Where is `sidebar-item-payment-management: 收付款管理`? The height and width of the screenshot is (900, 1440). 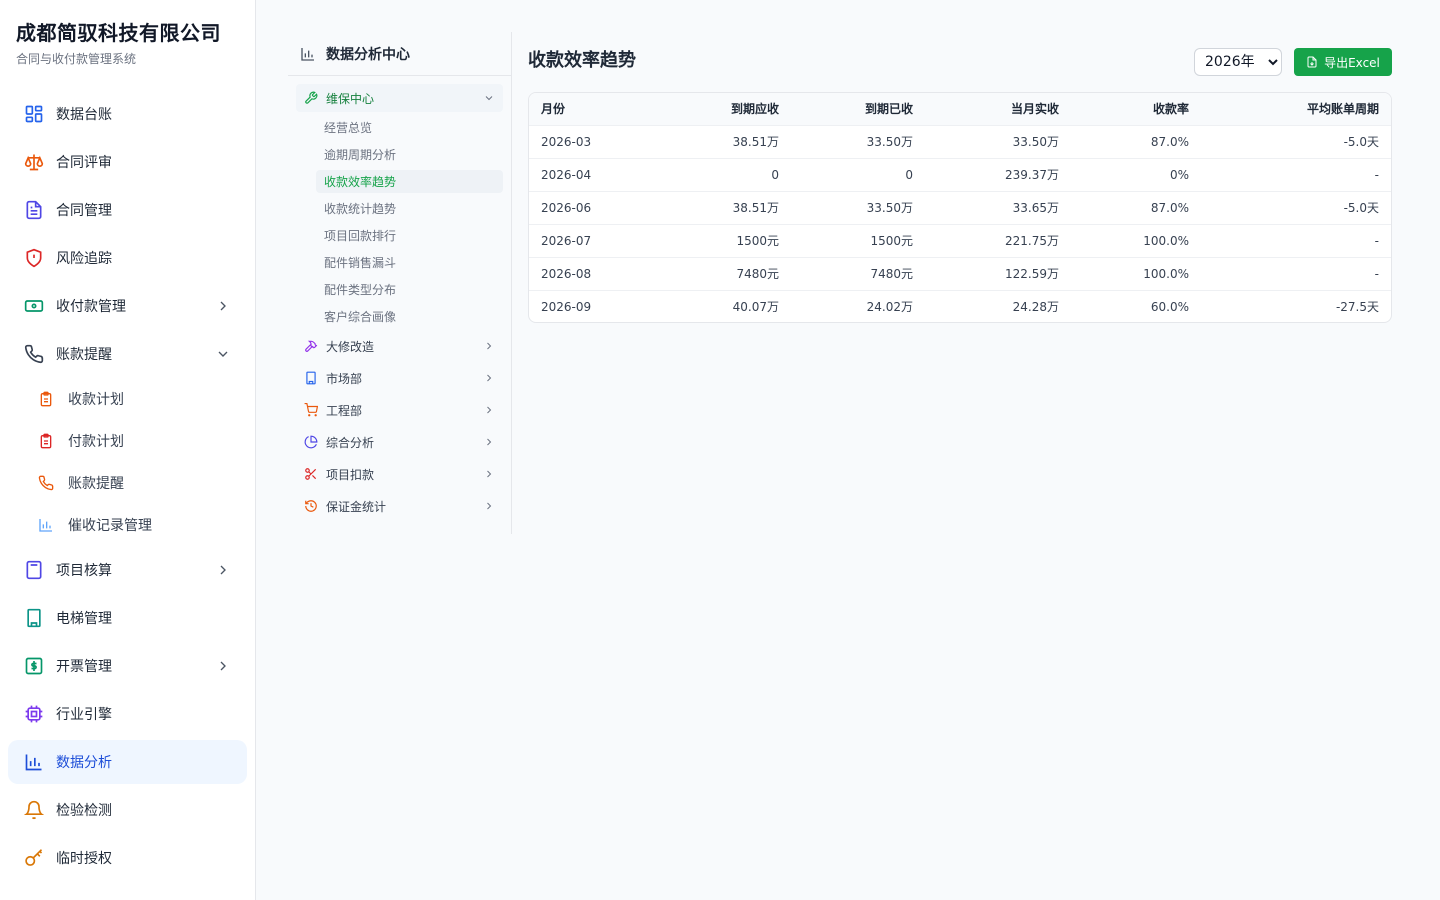 sidebar-item-payment-management: 收付款管理 is located at coordinates (127, 306).